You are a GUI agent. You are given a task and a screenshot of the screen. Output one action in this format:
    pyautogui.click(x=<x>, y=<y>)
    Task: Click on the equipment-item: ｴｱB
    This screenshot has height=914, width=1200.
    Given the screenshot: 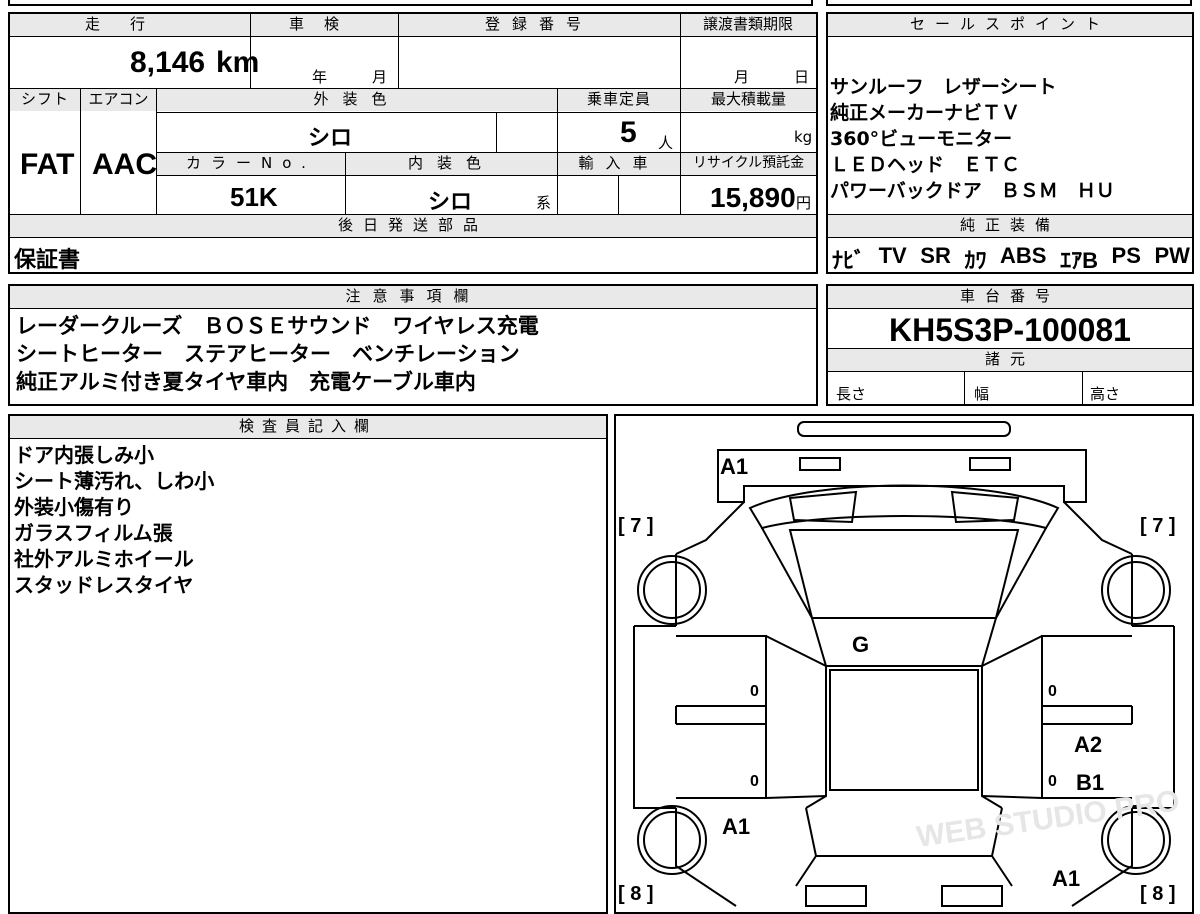 What is the action you would take?
    pyautogui.click(x=1079, y=260)
    